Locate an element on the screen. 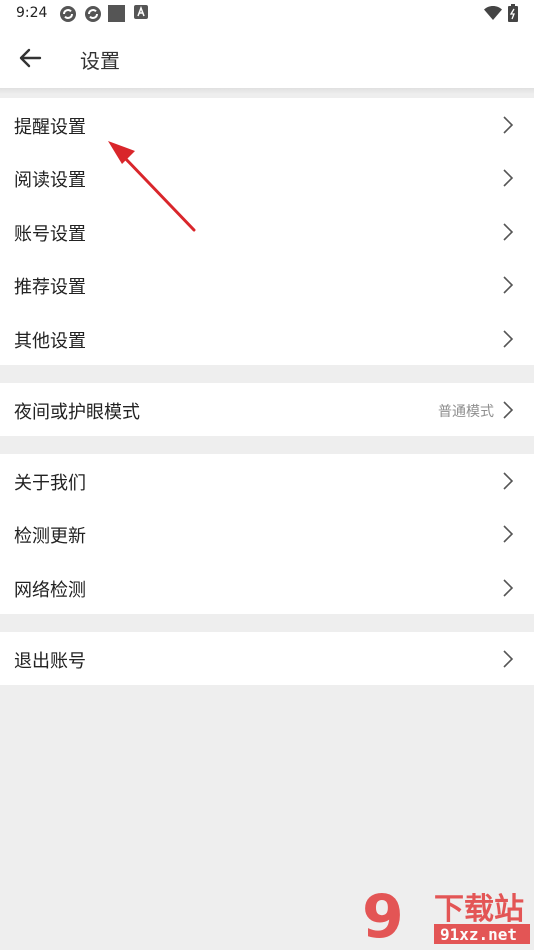 The height and width of the screenshot is (950, 534). letter-a-icon is located at coordinates (141, 12).